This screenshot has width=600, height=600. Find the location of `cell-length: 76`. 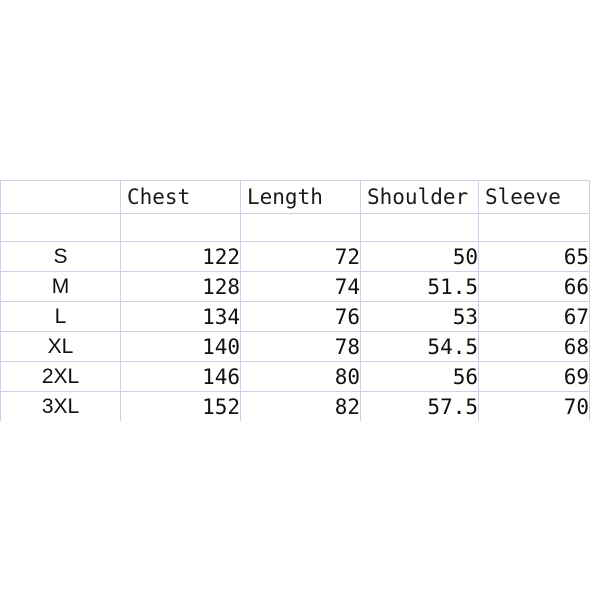

cell-length: 76 is located at coordinates (300, 316).